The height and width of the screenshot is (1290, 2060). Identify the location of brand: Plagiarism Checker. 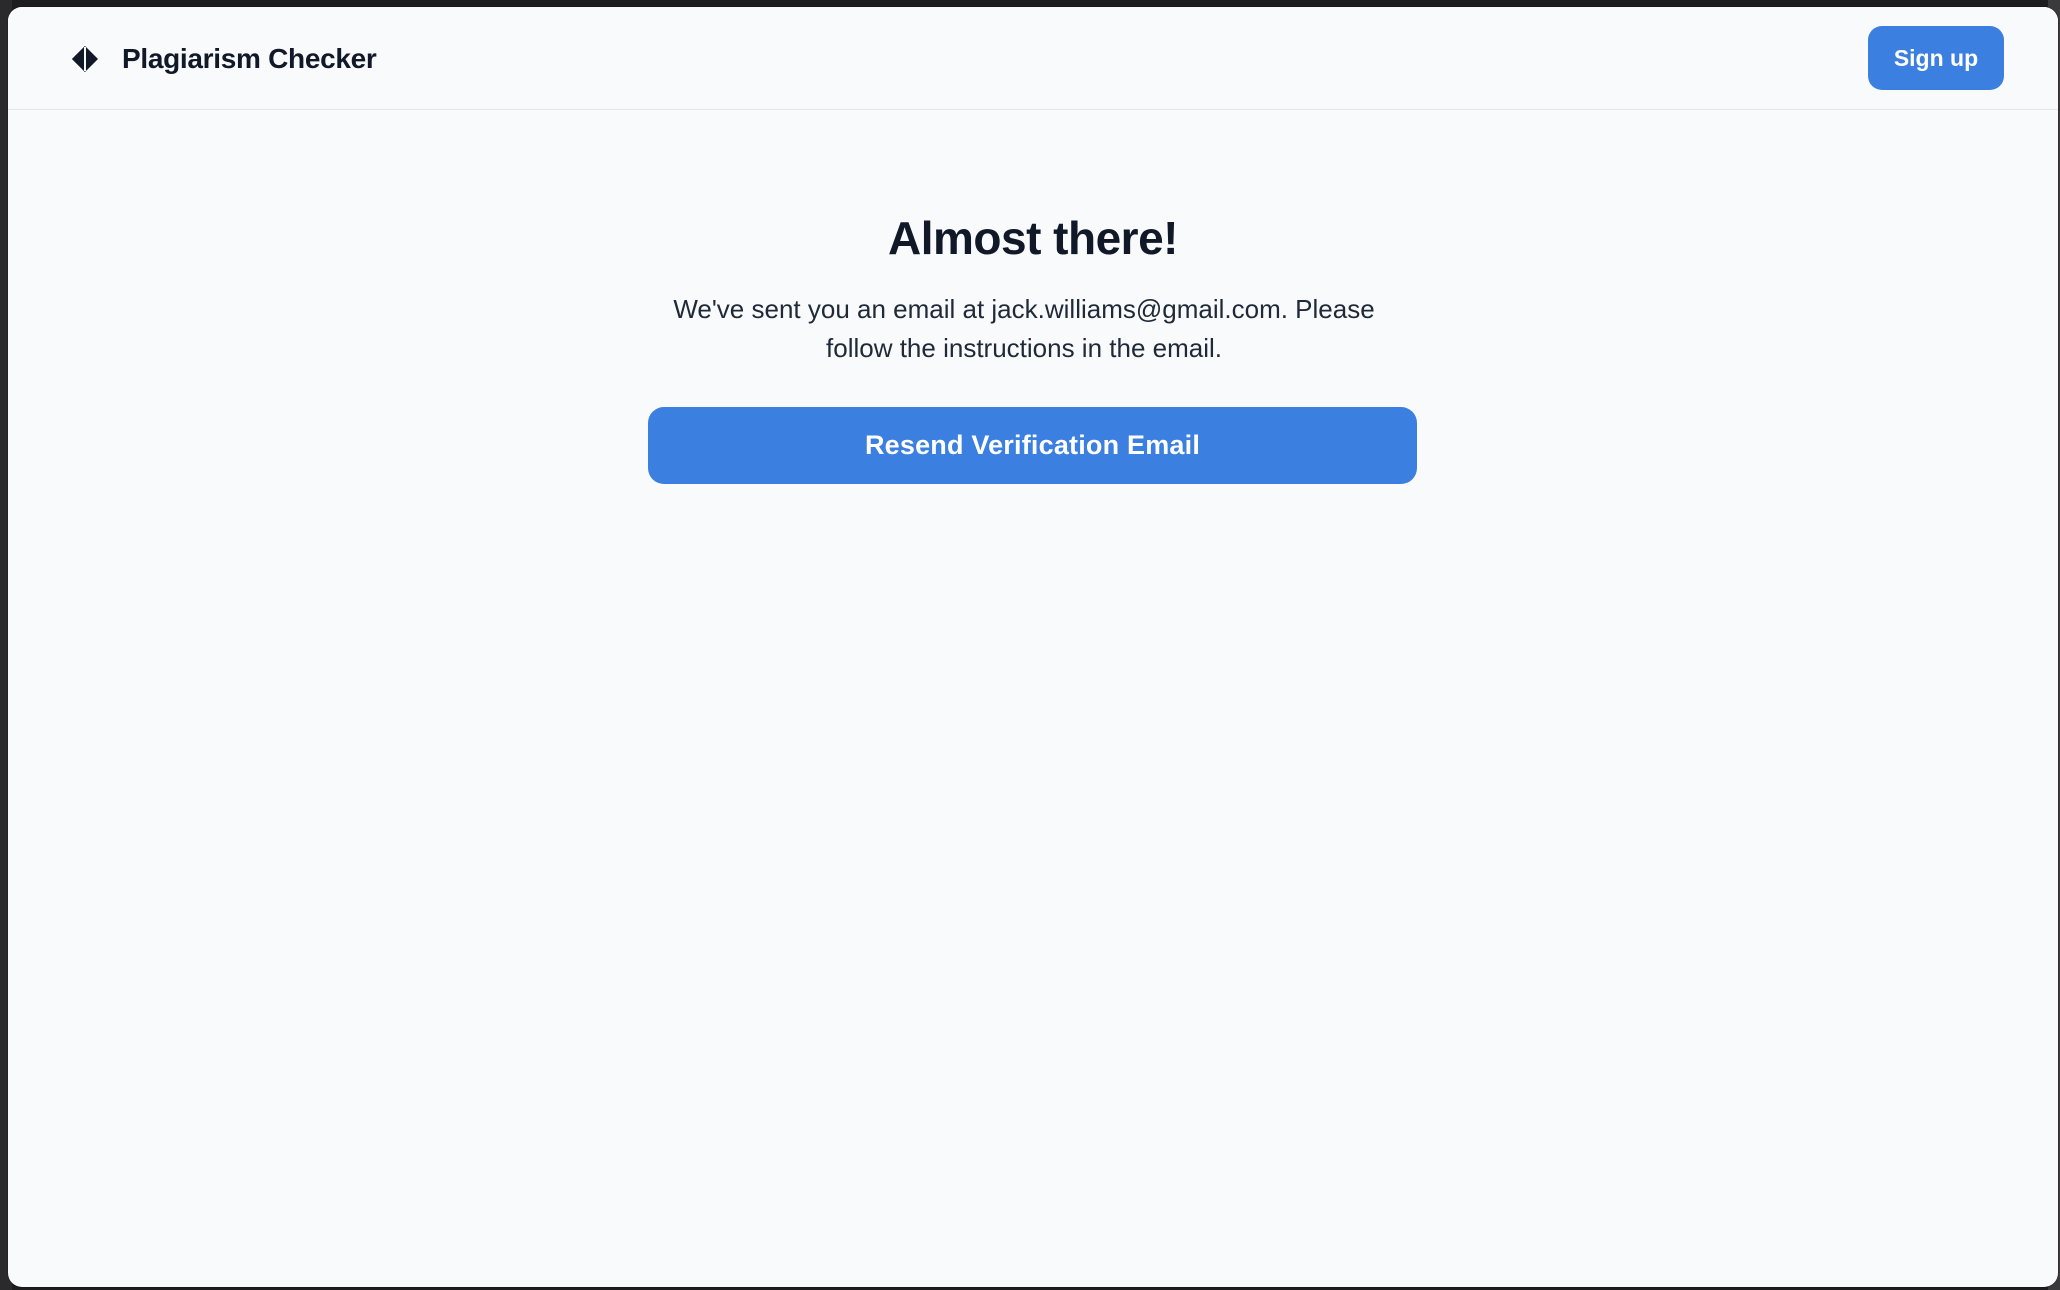
(223, 59).